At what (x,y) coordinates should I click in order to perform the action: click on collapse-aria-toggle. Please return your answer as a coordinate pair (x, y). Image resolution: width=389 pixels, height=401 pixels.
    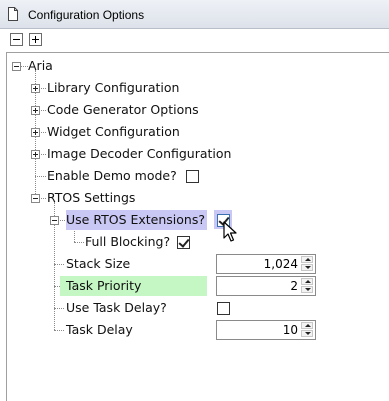
    Looking at the image, I should click on (16, 66).